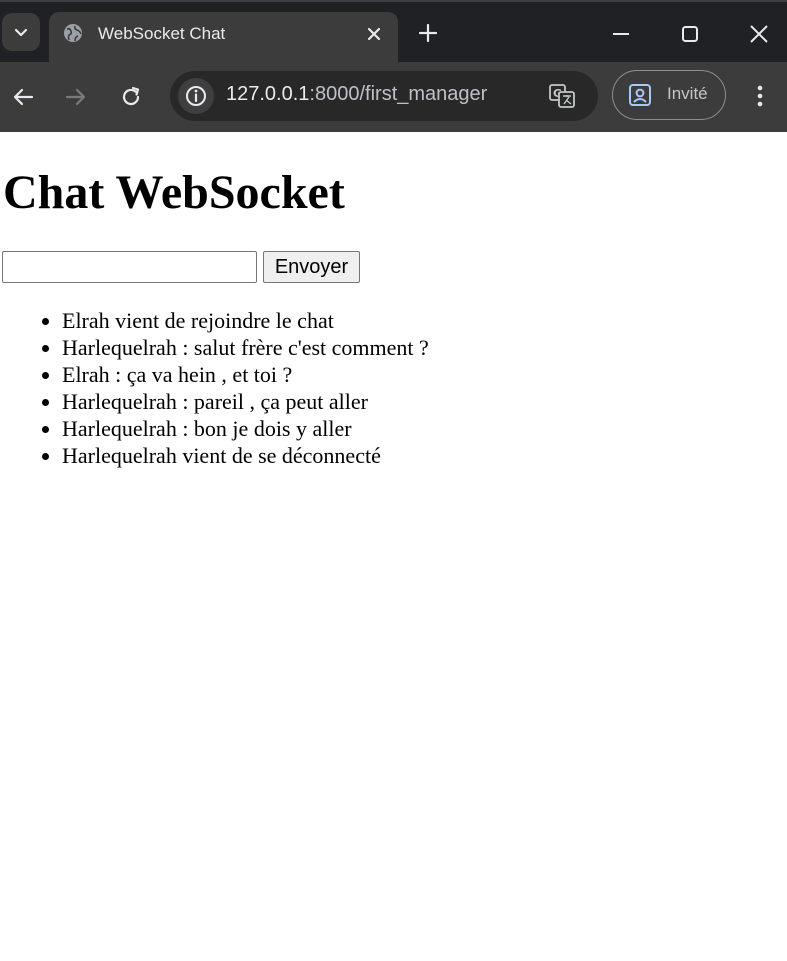  What do you see at coordinates (760, 96) in the screenshot?
I see `more-vert-icon` at bounding box center [760, 96].